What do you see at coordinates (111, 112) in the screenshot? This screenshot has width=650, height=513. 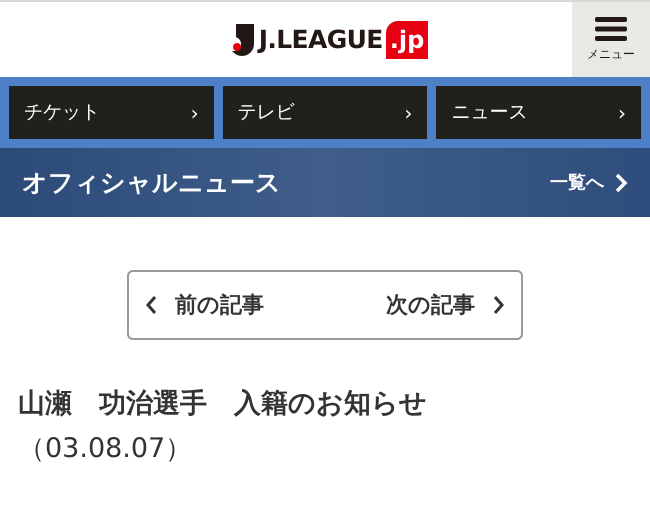 I see `nav-tile: チケット ›` at bounding box center [111, 112].